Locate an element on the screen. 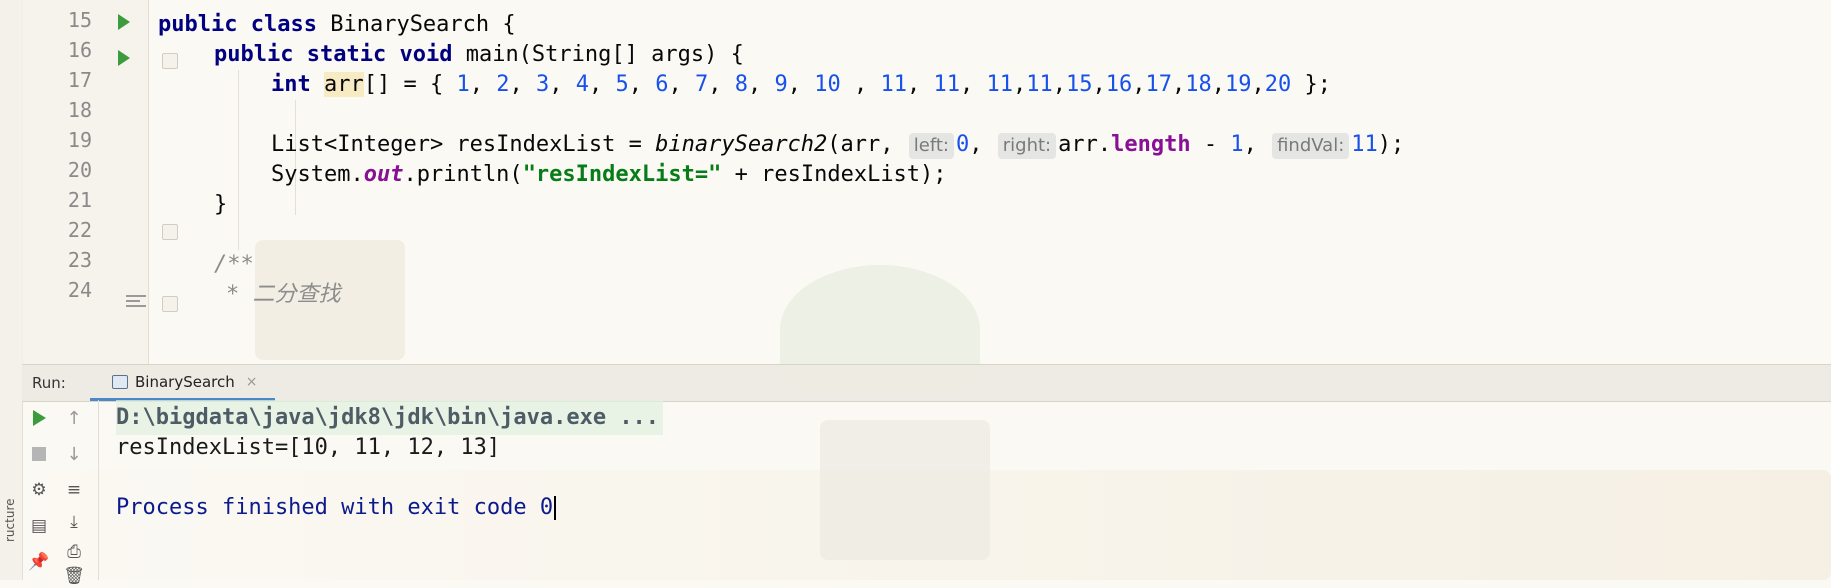  trash-icon: 🗑 is located at coordinates (74, 576).